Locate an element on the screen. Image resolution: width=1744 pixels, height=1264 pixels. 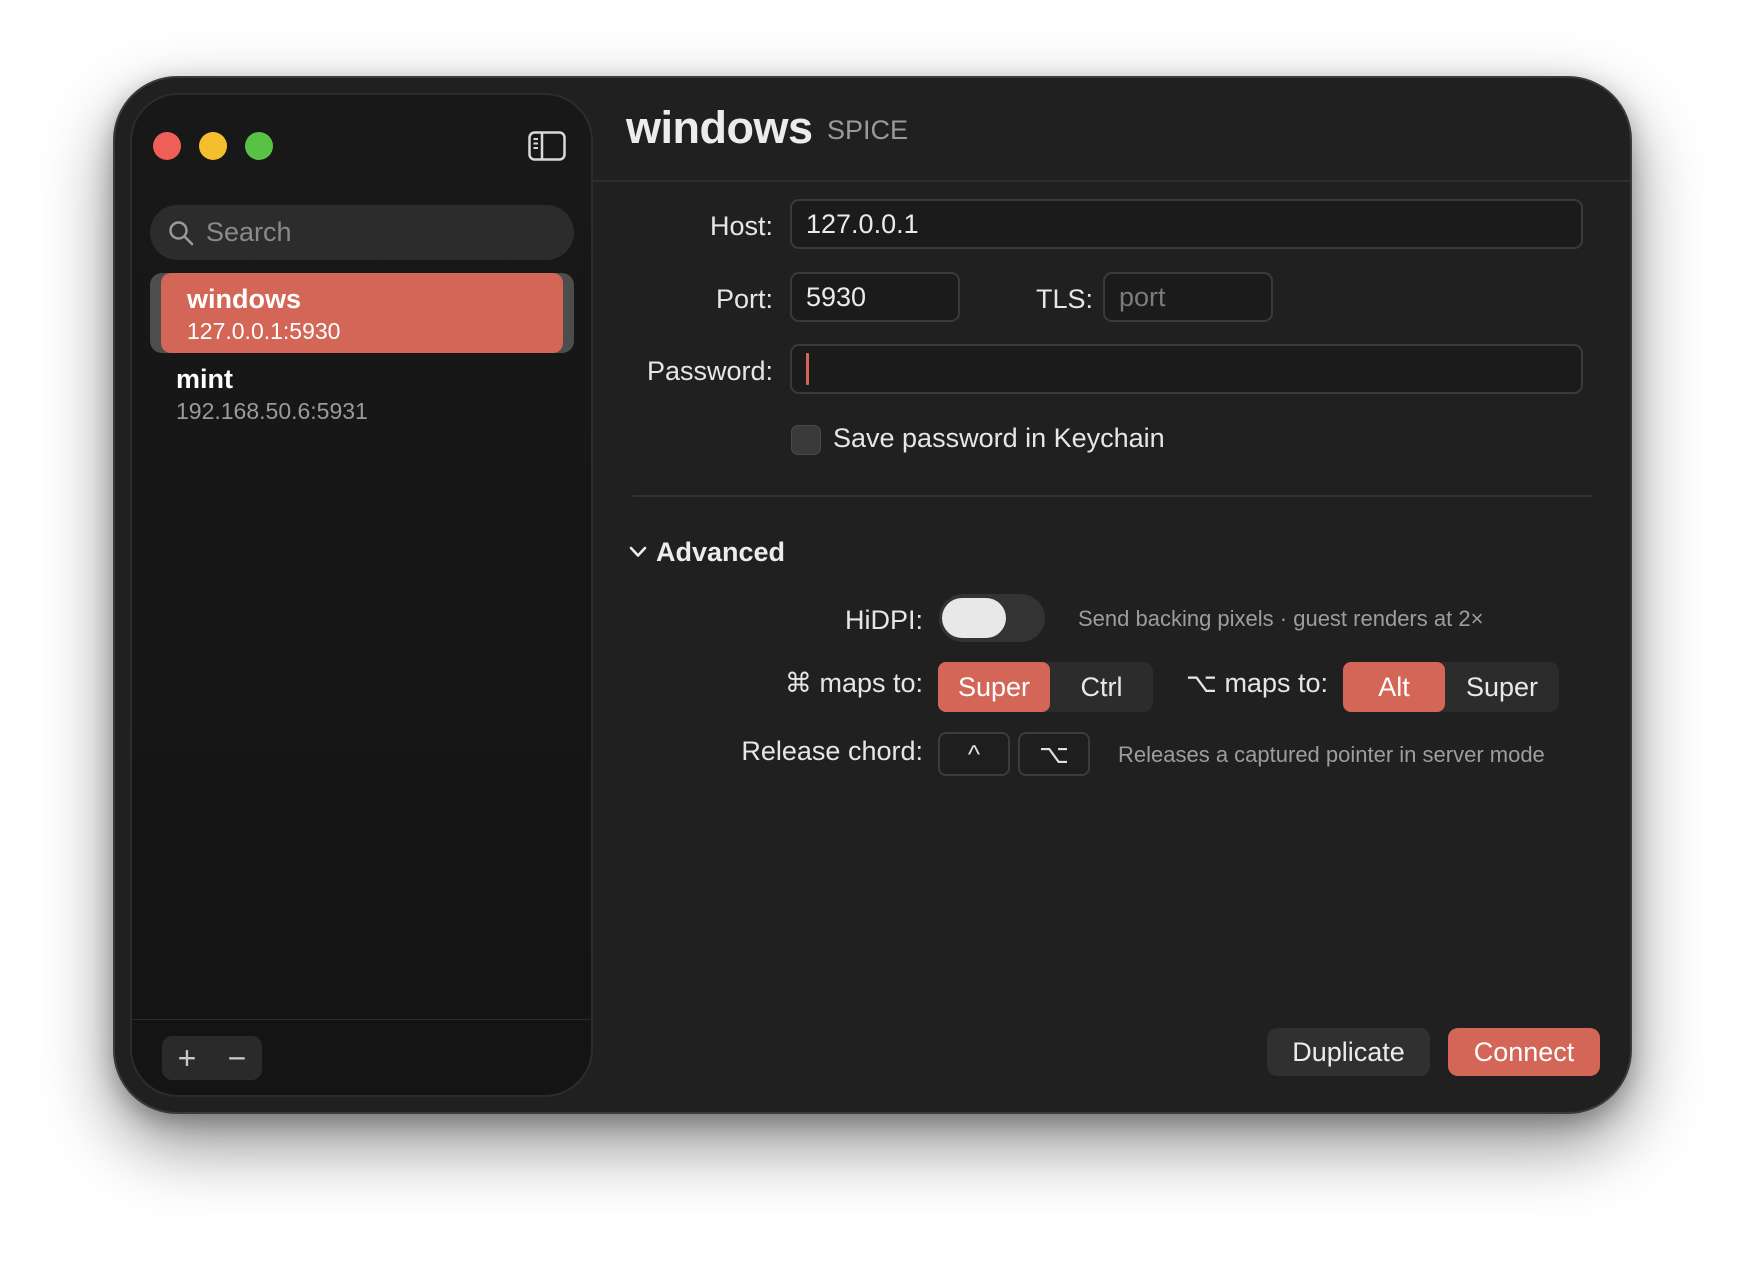
opt-mapping-control: Alt Super is located at coordinates (1451, 687).